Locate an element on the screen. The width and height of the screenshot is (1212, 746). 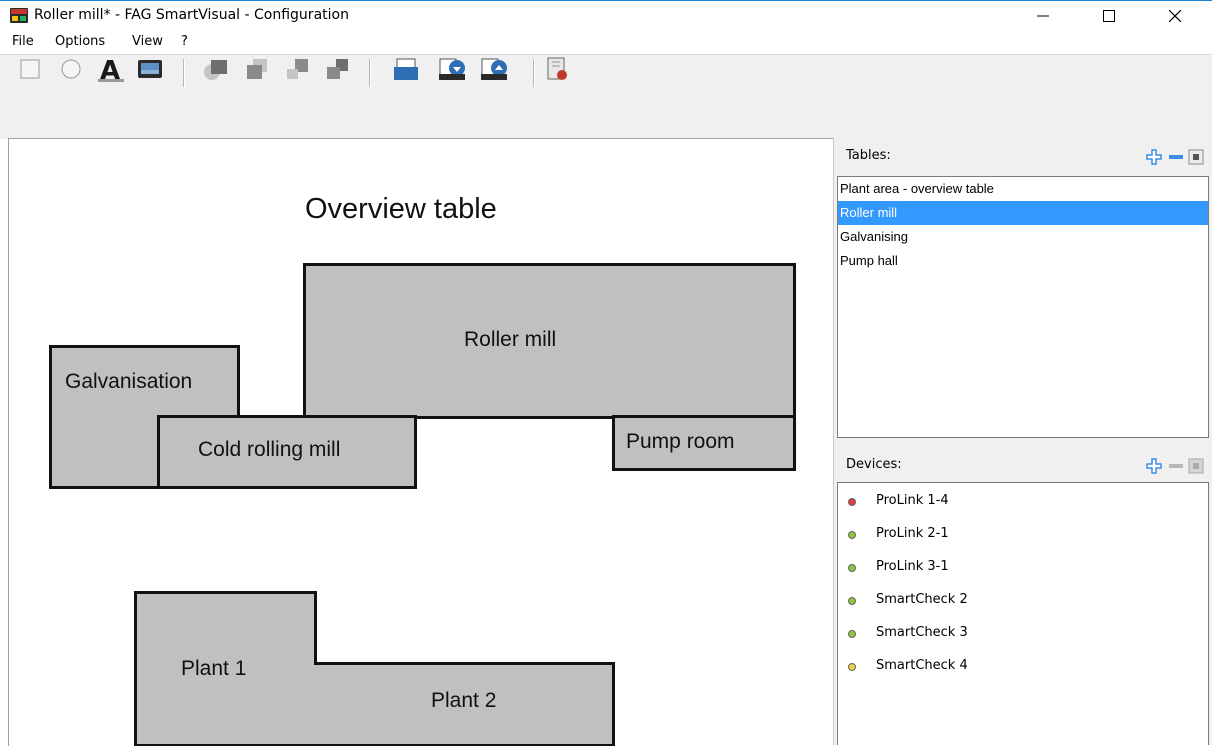
edit-device-button is located at coordinates (1196, 466).